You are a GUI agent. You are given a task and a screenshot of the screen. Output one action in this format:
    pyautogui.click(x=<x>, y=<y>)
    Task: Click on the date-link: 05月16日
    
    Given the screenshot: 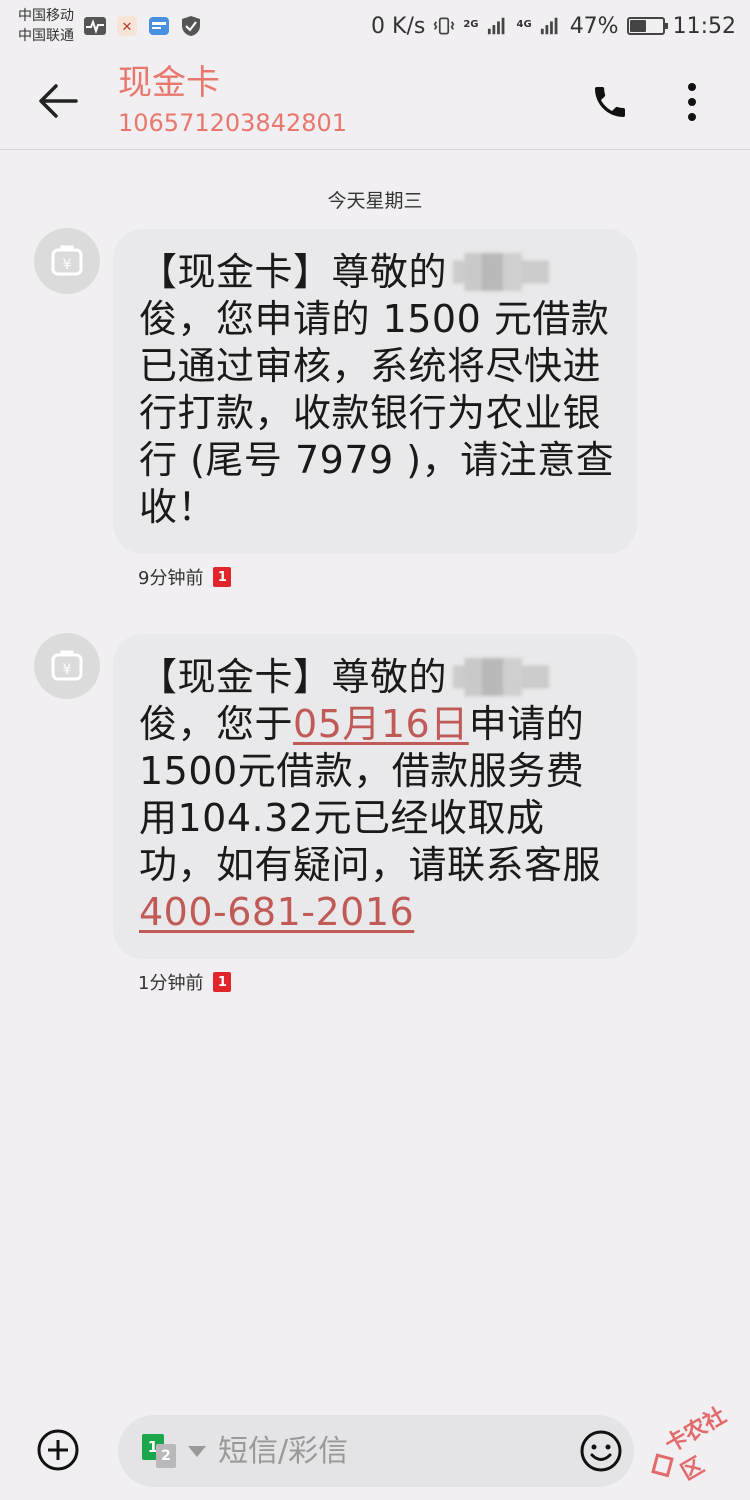 What is the action you would take?
    pyautogui.click(x=381, y=724)
    